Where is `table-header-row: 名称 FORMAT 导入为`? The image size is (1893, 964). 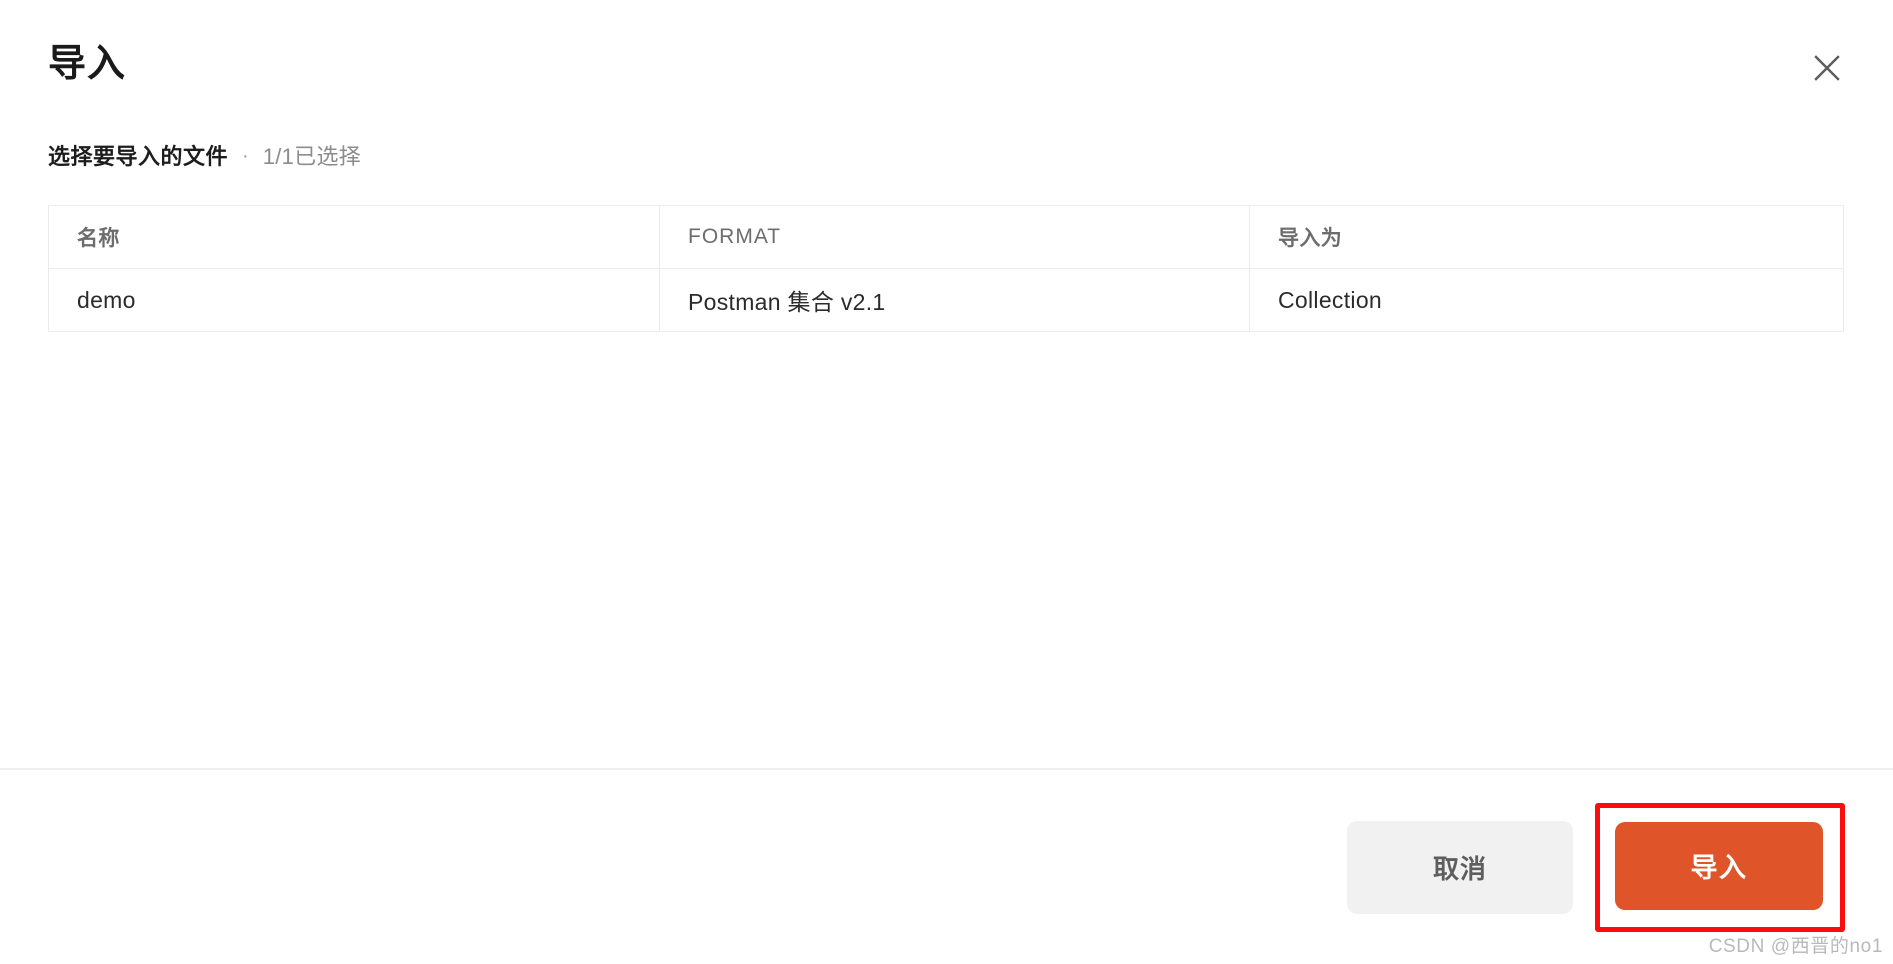
table-header-row: 名称 FORMAT 导入为 is located at coordinates (946, 237).